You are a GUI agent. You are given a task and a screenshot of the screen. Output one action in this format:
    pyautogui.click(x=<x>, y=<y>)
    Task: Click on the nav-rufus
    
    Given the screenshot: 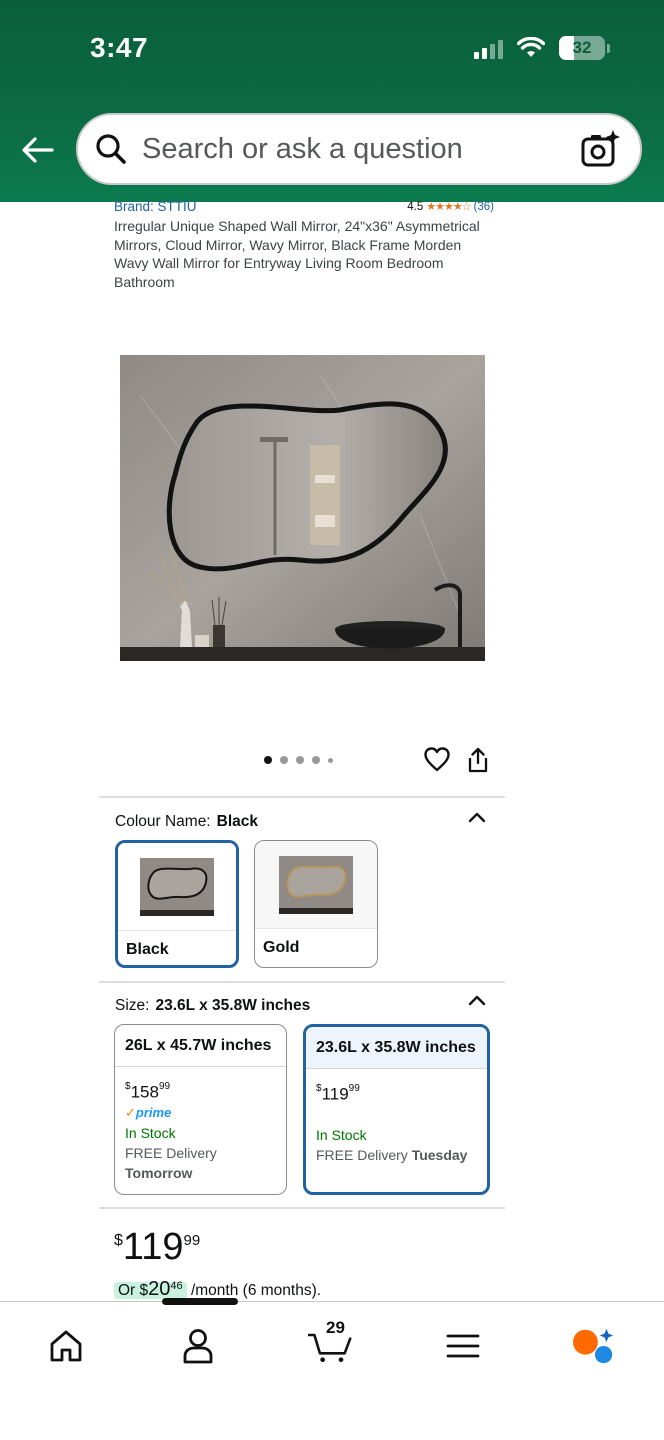 What is the action you would take?
    pyautogui.click(x=594, y=1346)
    